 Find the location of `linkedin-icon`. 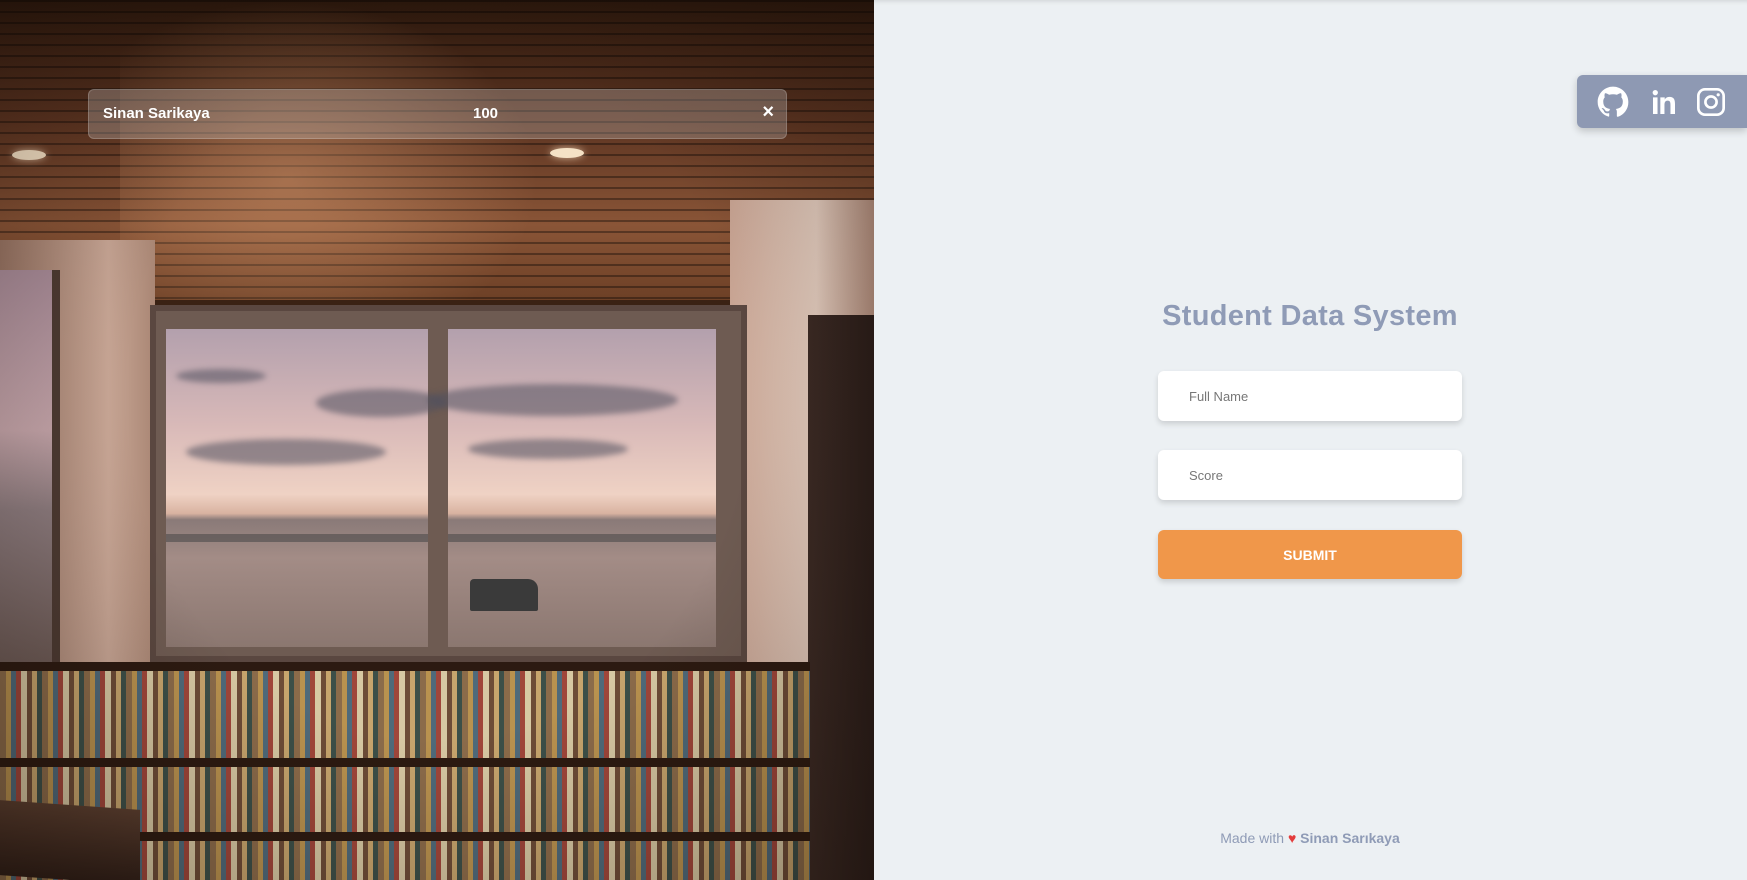

linkedin-icon is located at coordinates (1663, 102).